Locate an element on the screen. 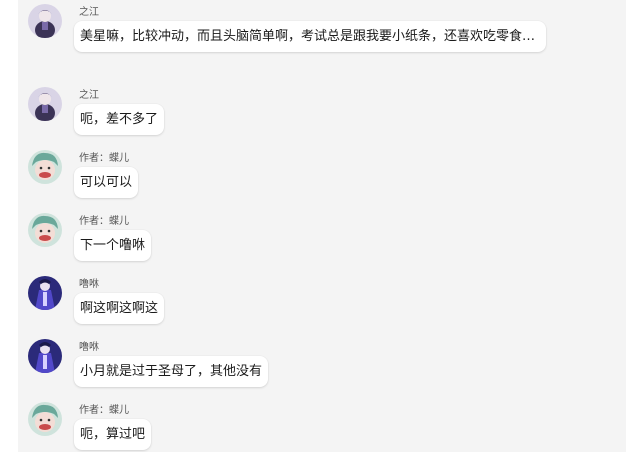 The image size is (640, 452). message-bubble: 小月就是过于圣母了，其他没有 is located at coordinates (171, 371).